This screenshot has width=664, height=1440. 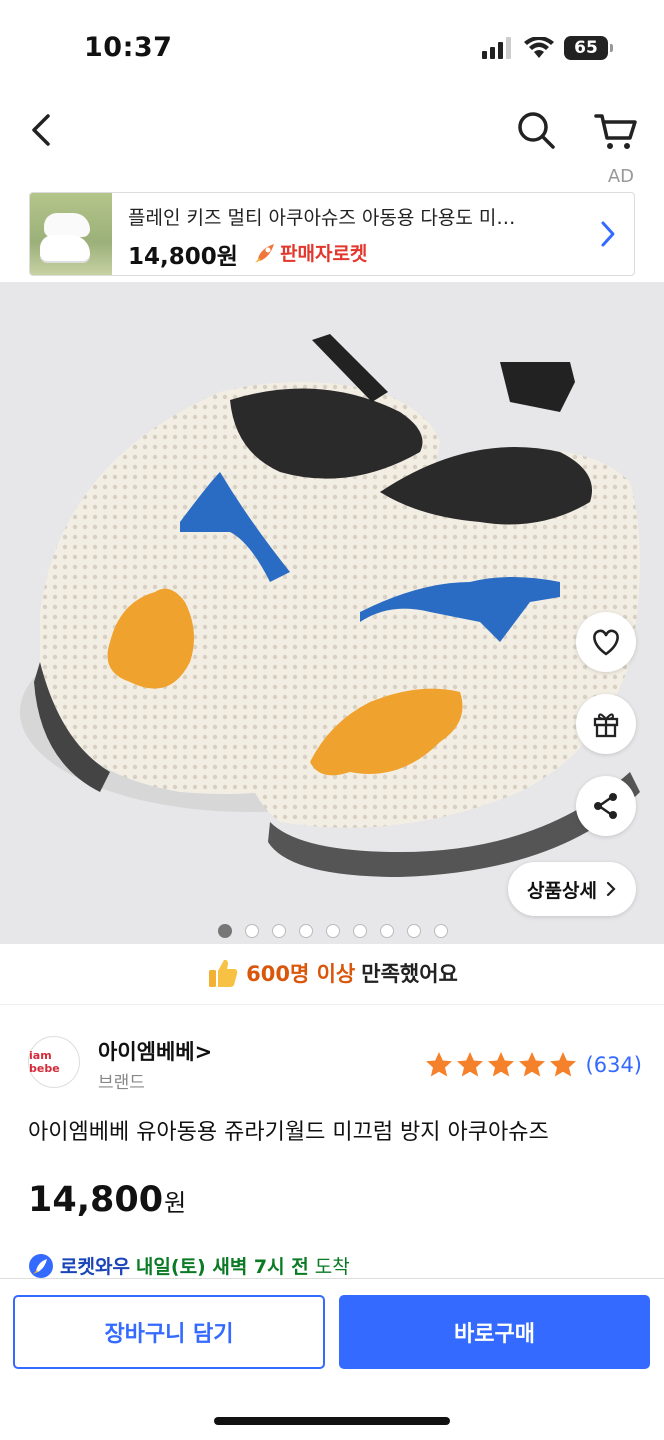 I want to click on satisfaction-banner: 600명 이상 만족했어요, so click(x=332, y=973).